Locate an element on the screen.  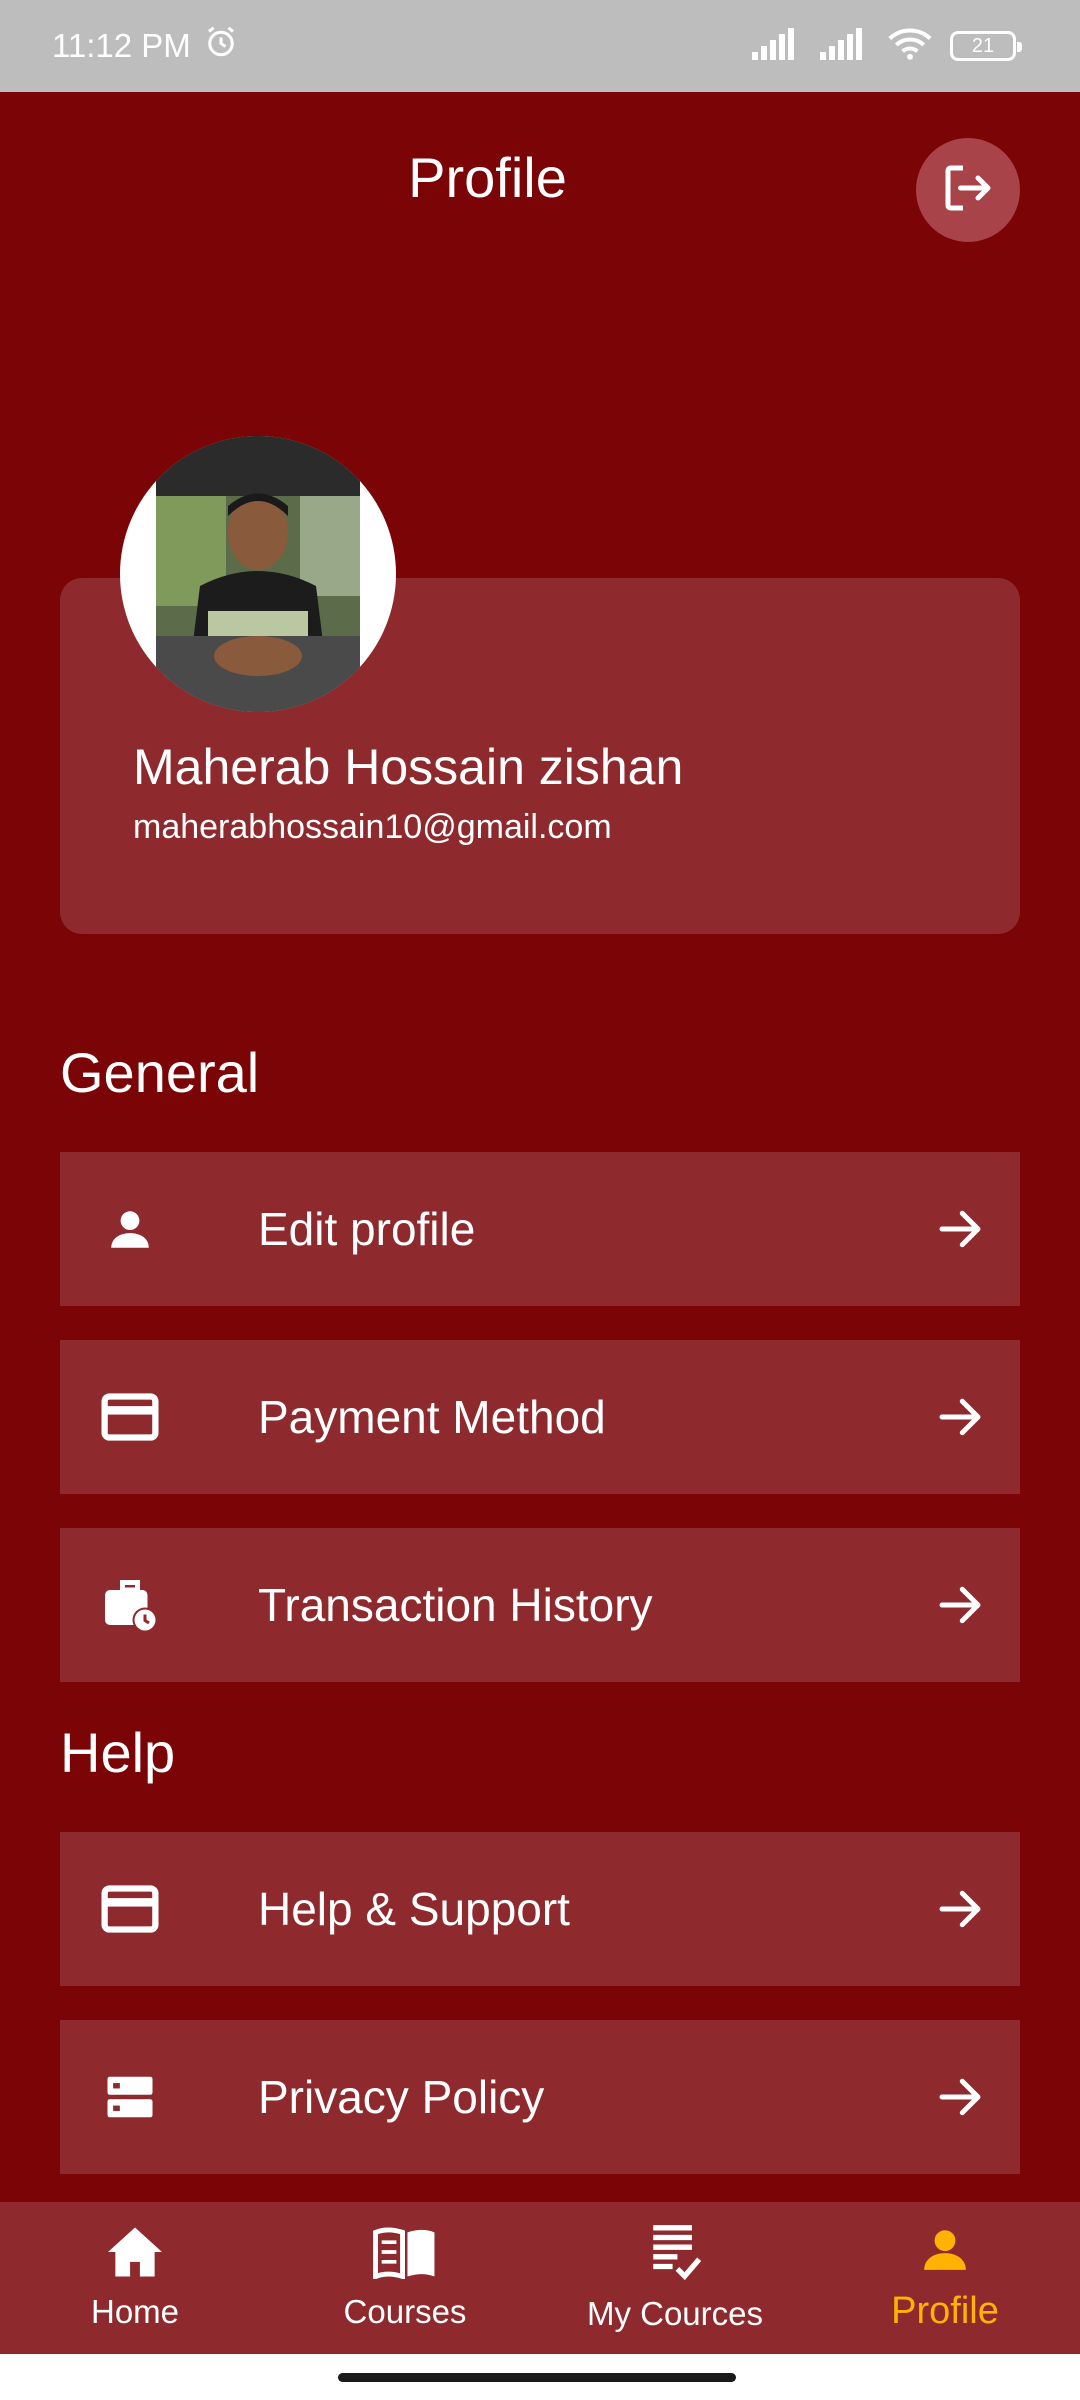
status-left: 11:12 PM is located at coordinates (145, 46).